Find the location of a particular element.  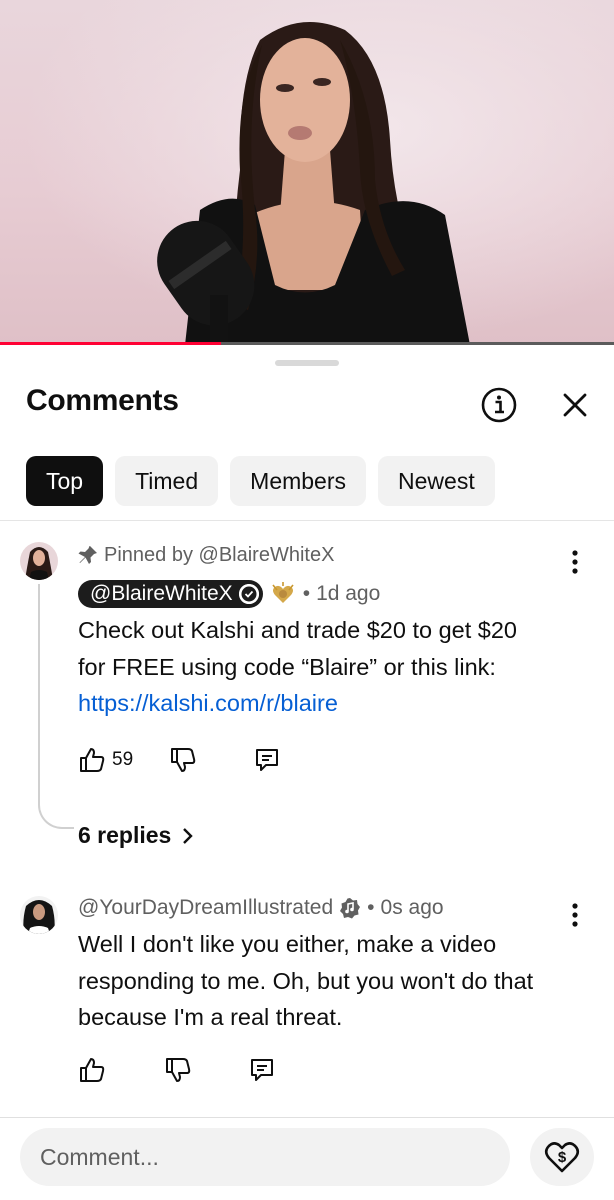

replies-count: 6 replies is located at coordinates (125, 835).